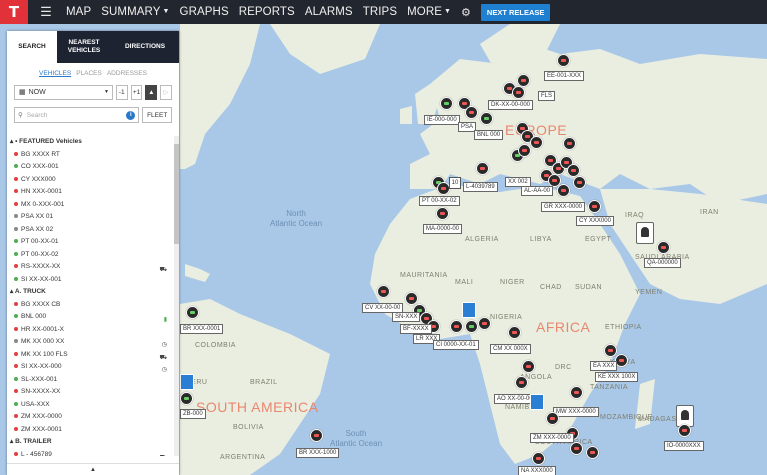  Describe the element at coordinates (552, 438) in the screenshot. I see `vehicle-label: ZM XXX-0000` at that location.